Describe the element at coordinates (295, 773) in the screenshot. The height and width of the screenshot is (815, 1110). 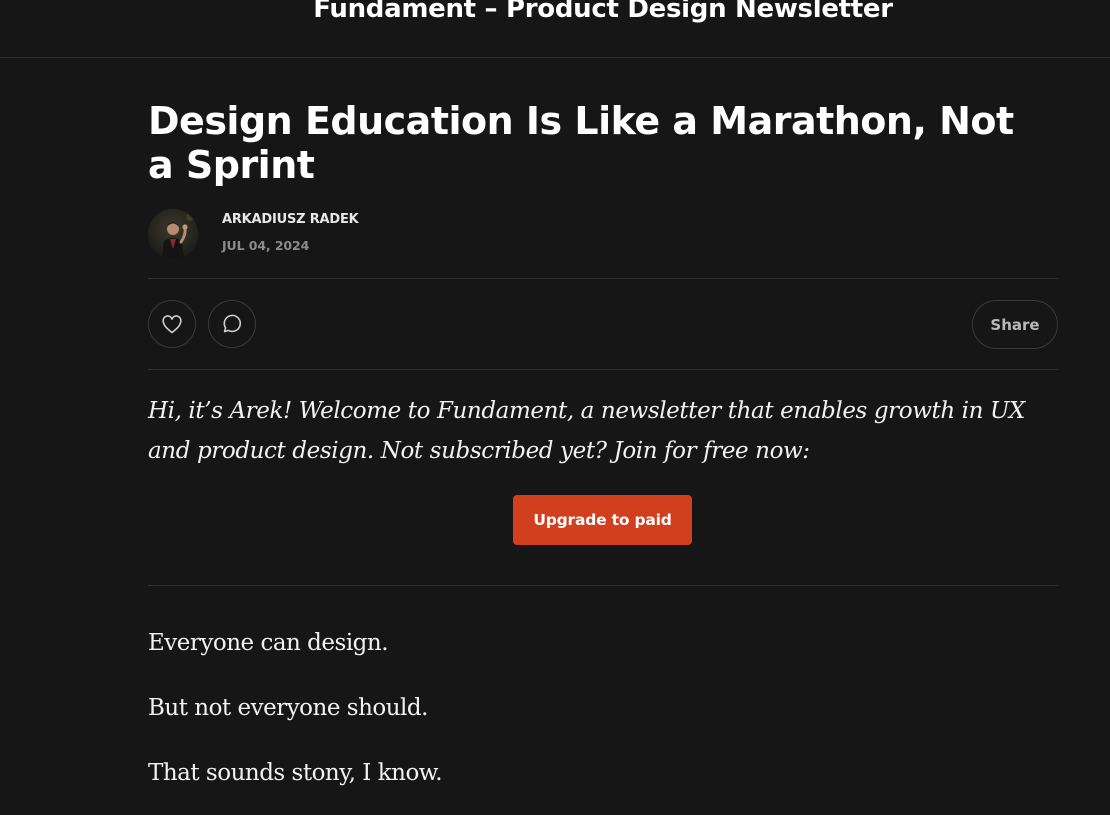
I see `body-paragraph: That sounds stony, I know.` at that location.